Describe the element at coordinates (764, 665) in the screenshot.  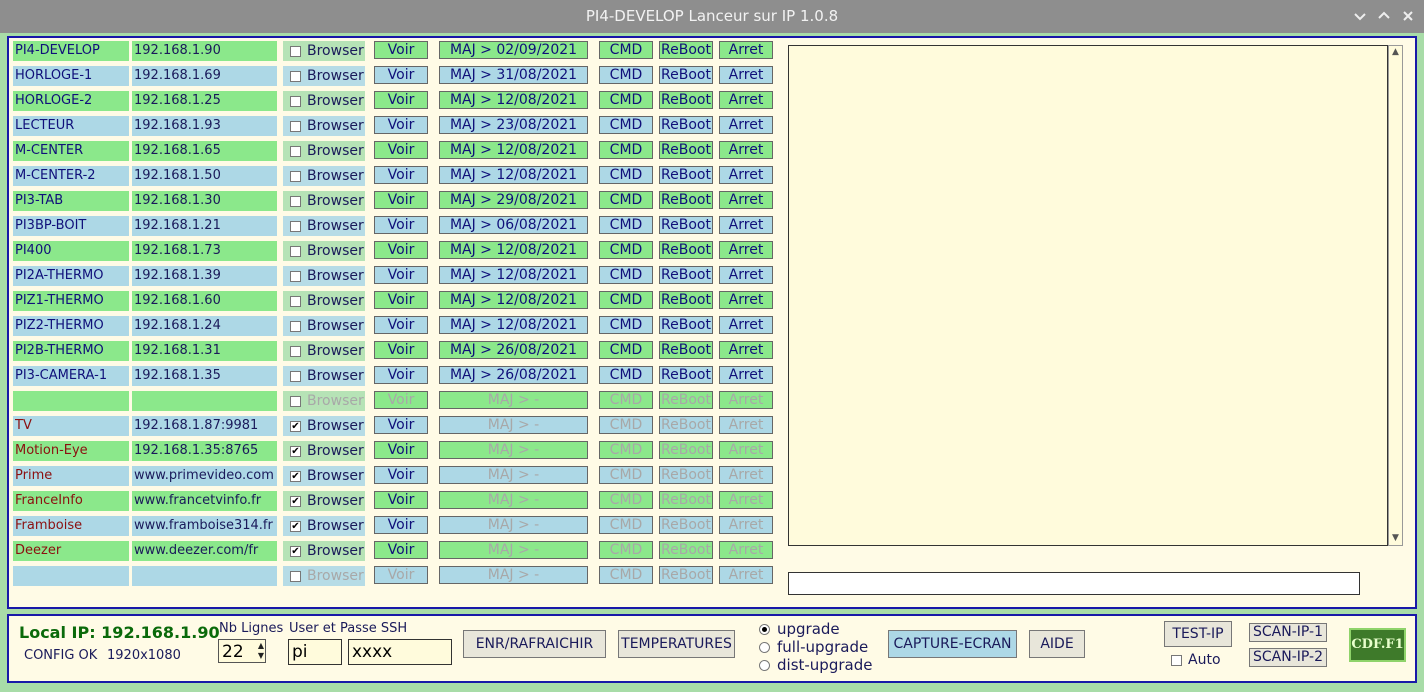
I see `radio-dist-upgrade` at that location.